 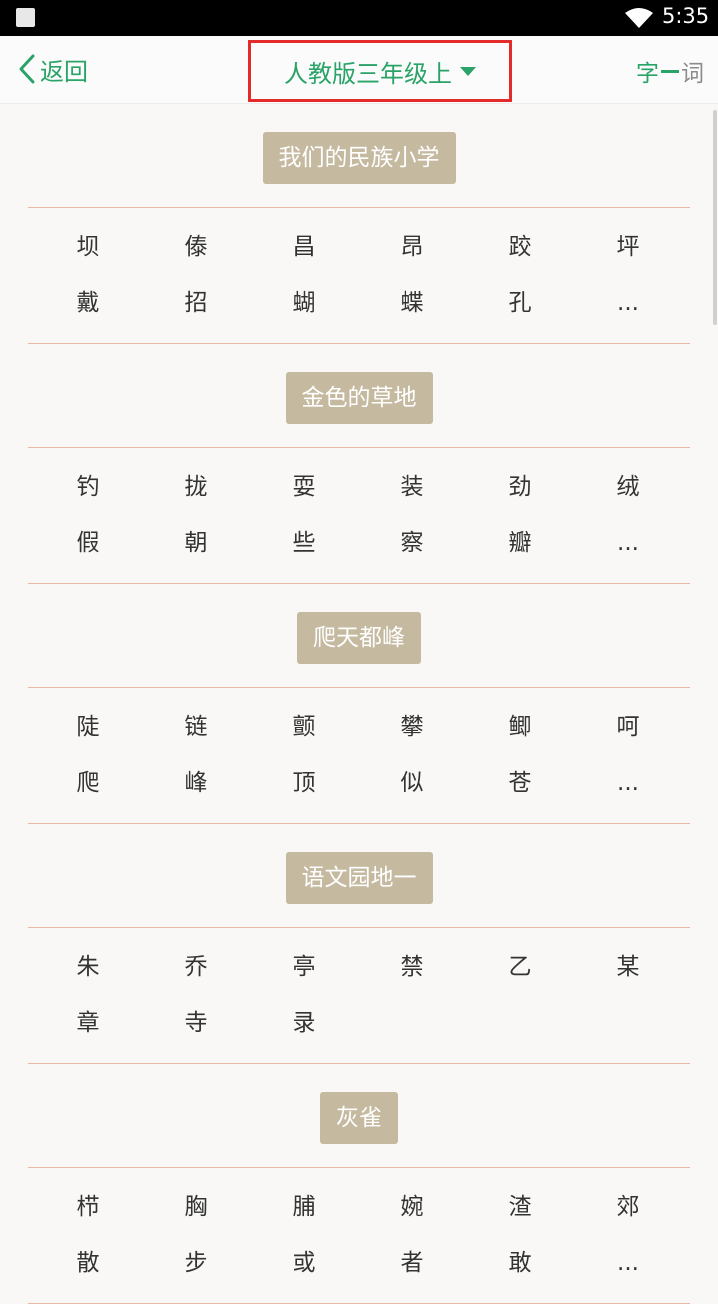 What do you see at coordinates (412, 487) in the screenshot?
I see `char-item: 装` at bounding box center [412, 487].